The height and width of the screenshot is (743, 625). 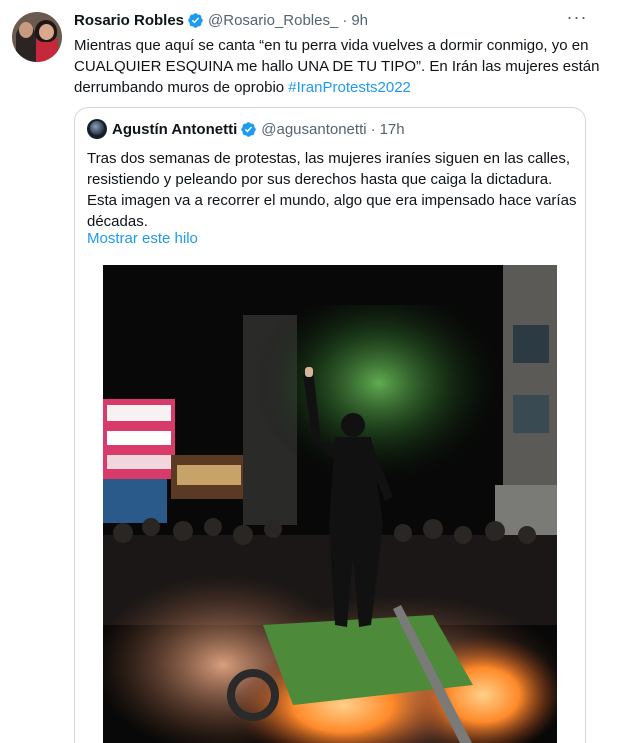 I want to click on tweet-timestamp: 9h, so click(x=359, y=20).